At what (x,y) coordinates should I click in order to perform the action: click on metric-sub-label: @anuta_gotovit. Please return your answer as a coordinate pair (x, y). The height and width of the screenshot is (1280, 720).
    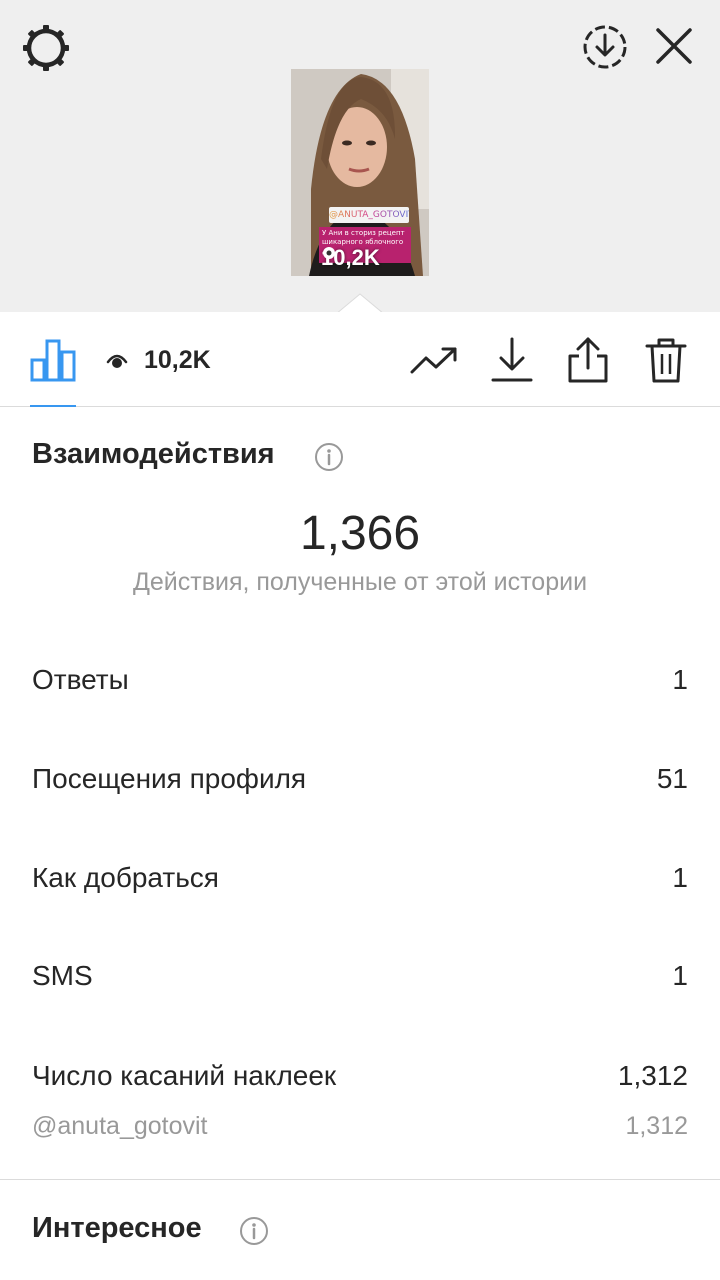
    Looking at the image, I should click on (120, 1126).